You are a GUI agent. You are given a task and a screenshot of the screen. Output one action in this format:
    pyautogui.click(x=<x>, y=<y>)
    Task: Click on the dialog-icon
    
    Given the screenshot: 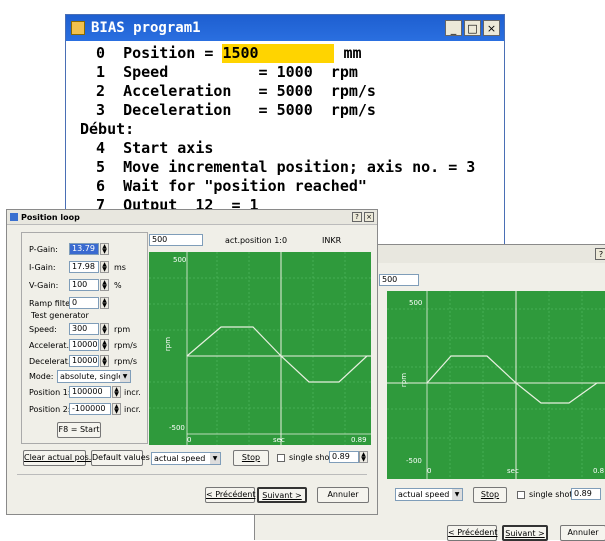 What is the action you would take?
    pyautogui.click(x=14, y=217)
    